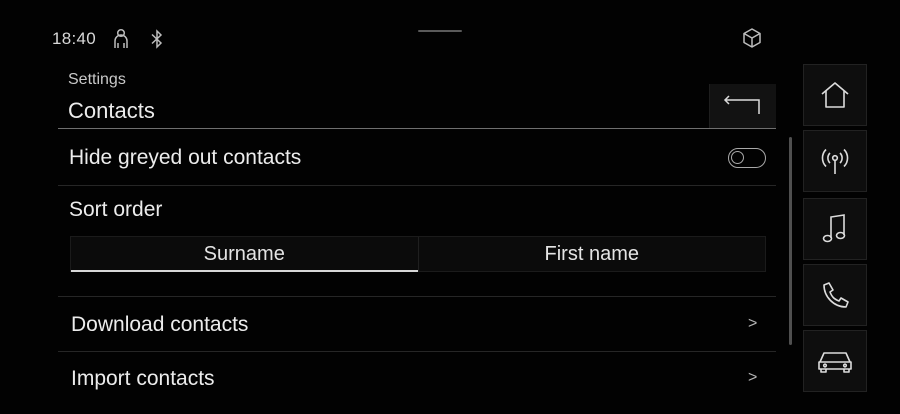 This screenshot has width=900, height=414. I want to click on nav-home-button, so click(835, 95).